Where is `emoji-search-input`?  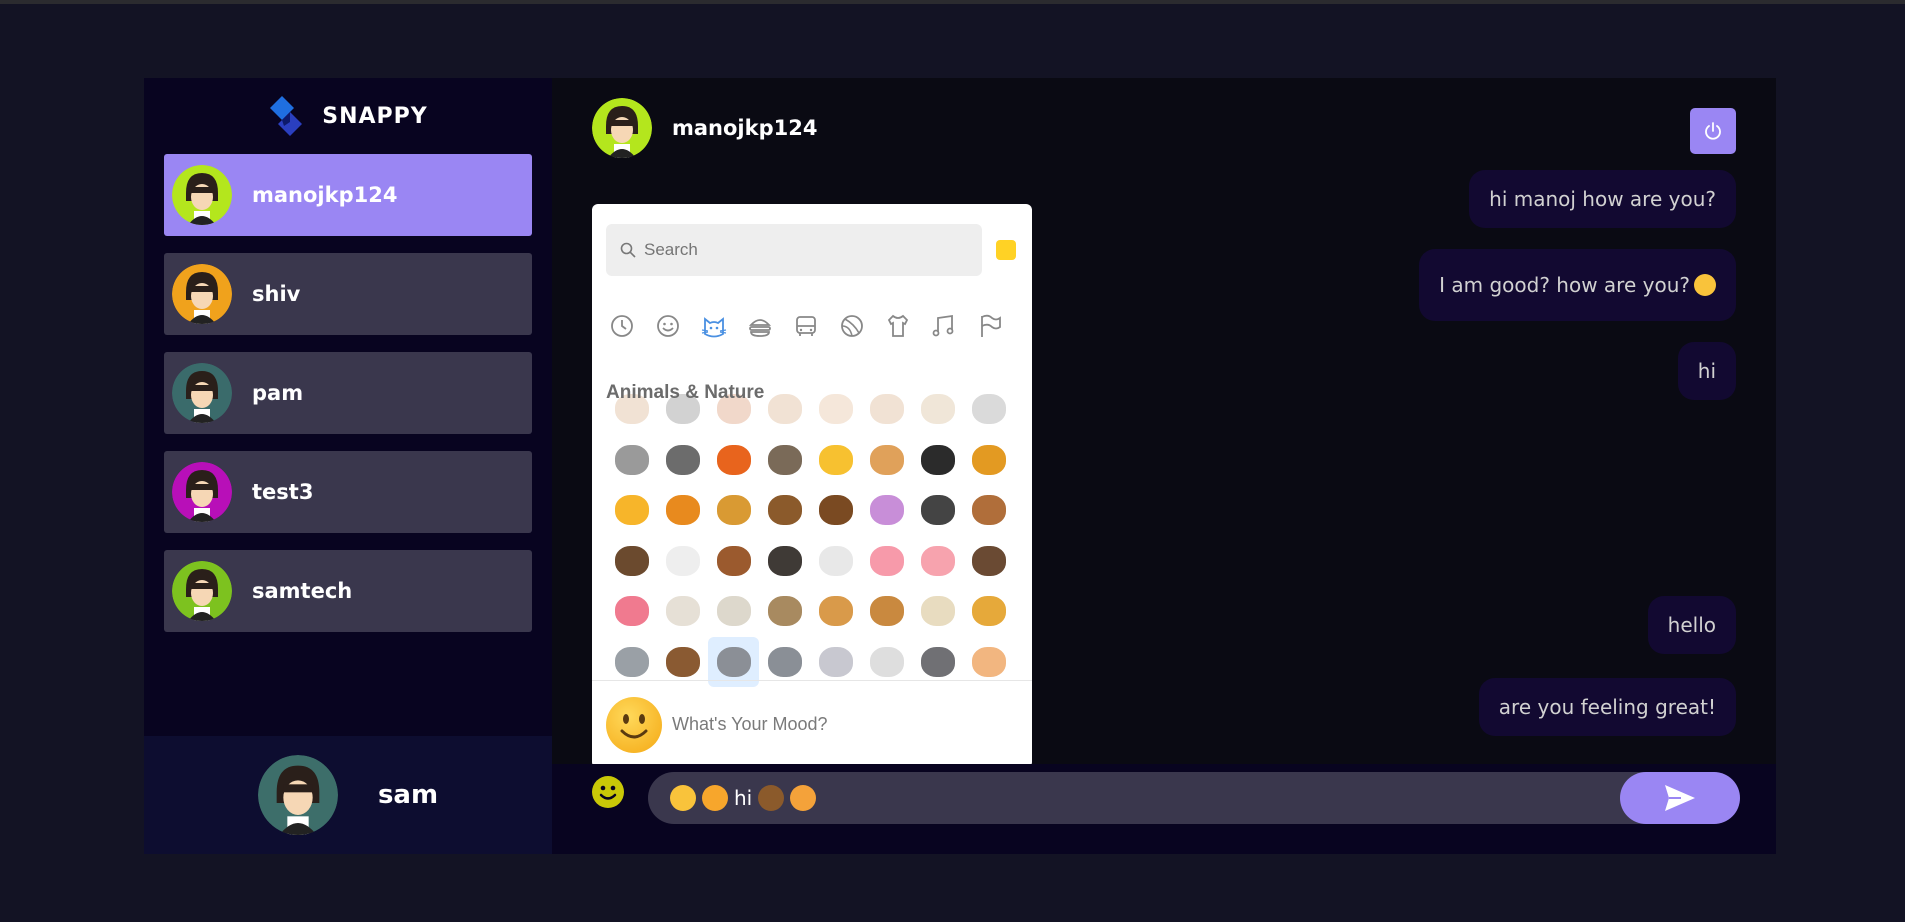
emoji-search-input is located at coordinates (794, 250).